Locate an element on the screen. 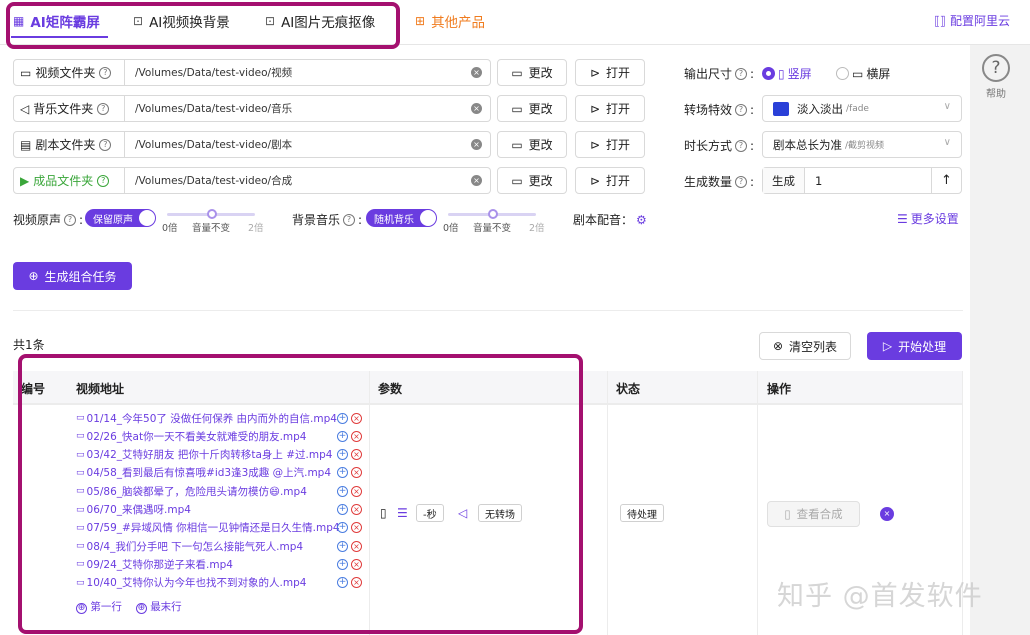 This screenshot has width=1030, height=635. original-volume-handle is located at coordinates (212, 214).